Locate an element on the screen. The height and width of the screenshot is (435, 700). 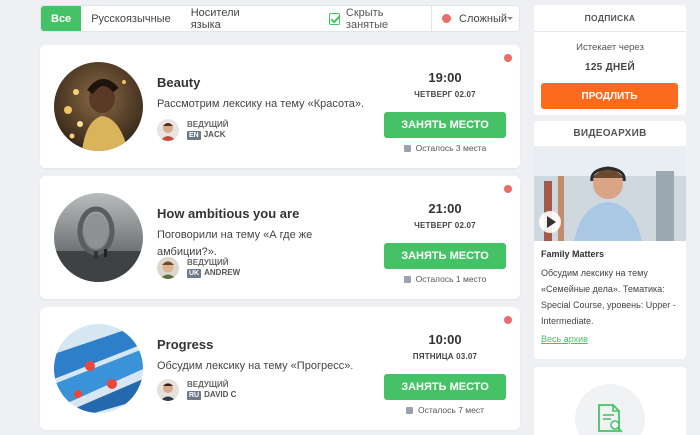
seats-left: Осталось 3 места is located at coordinates (445, 148).